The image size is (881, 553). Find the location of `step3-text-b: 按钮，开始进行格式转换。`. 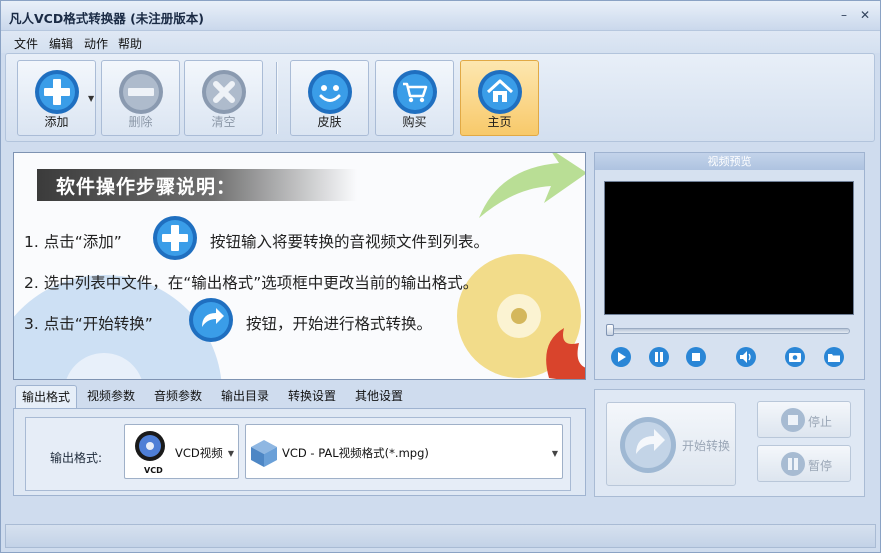

step3-text-b: 按钮，开始进行格式转换。 is located at coordinates (339, 324).